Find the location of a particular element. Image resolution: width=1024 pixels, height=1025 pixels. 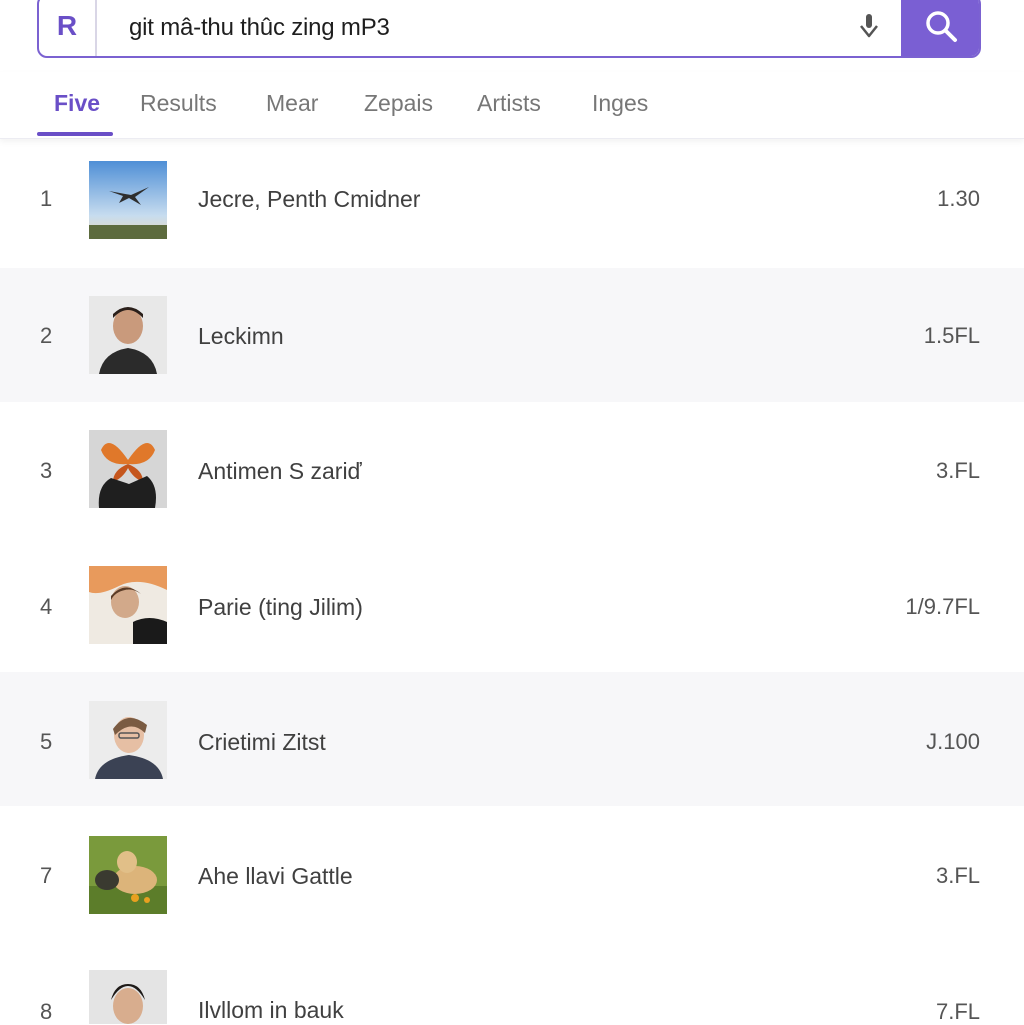

tab-artists: Artists is located at coordinates (509, 103).